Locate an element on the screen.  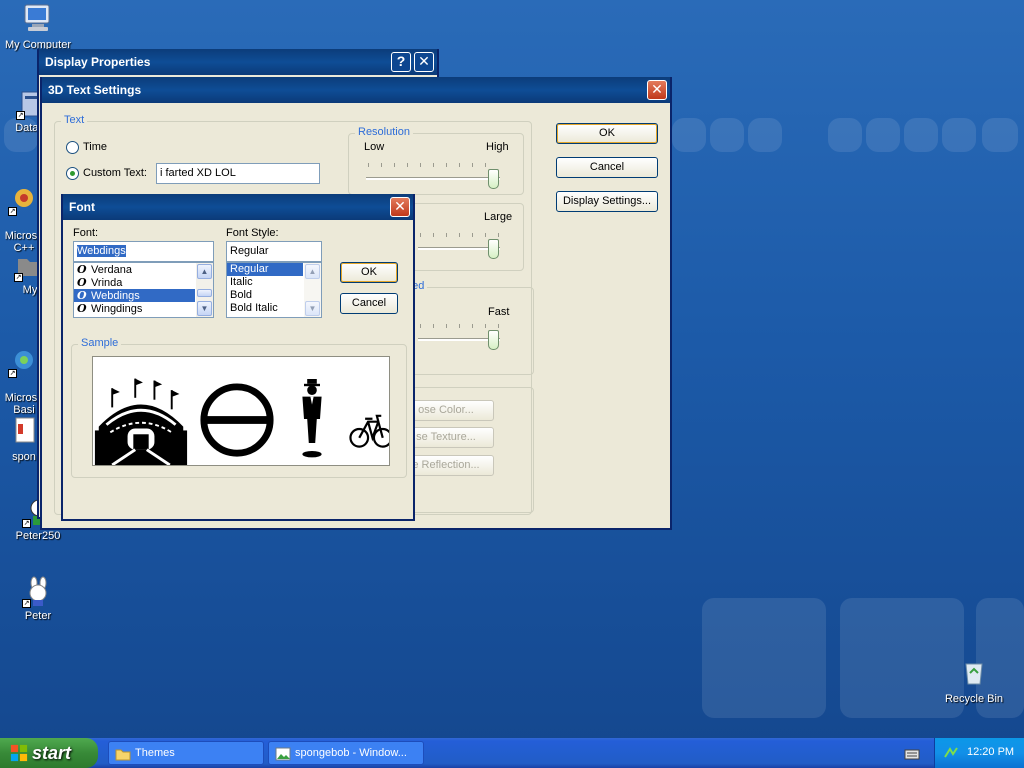
text3d-title-bar: 3D Text Settings ✕ is located at coordinates (356, 90).